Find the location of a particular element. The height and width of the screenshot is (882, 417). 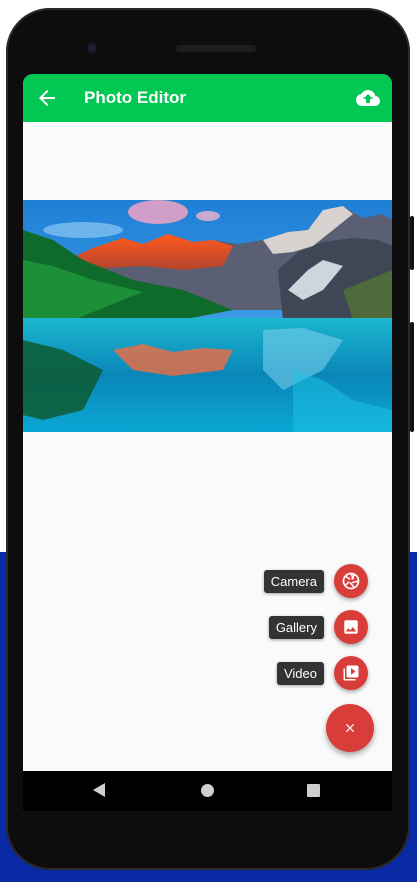

gallery-label: Gallery is located at coordinates (296, 627).